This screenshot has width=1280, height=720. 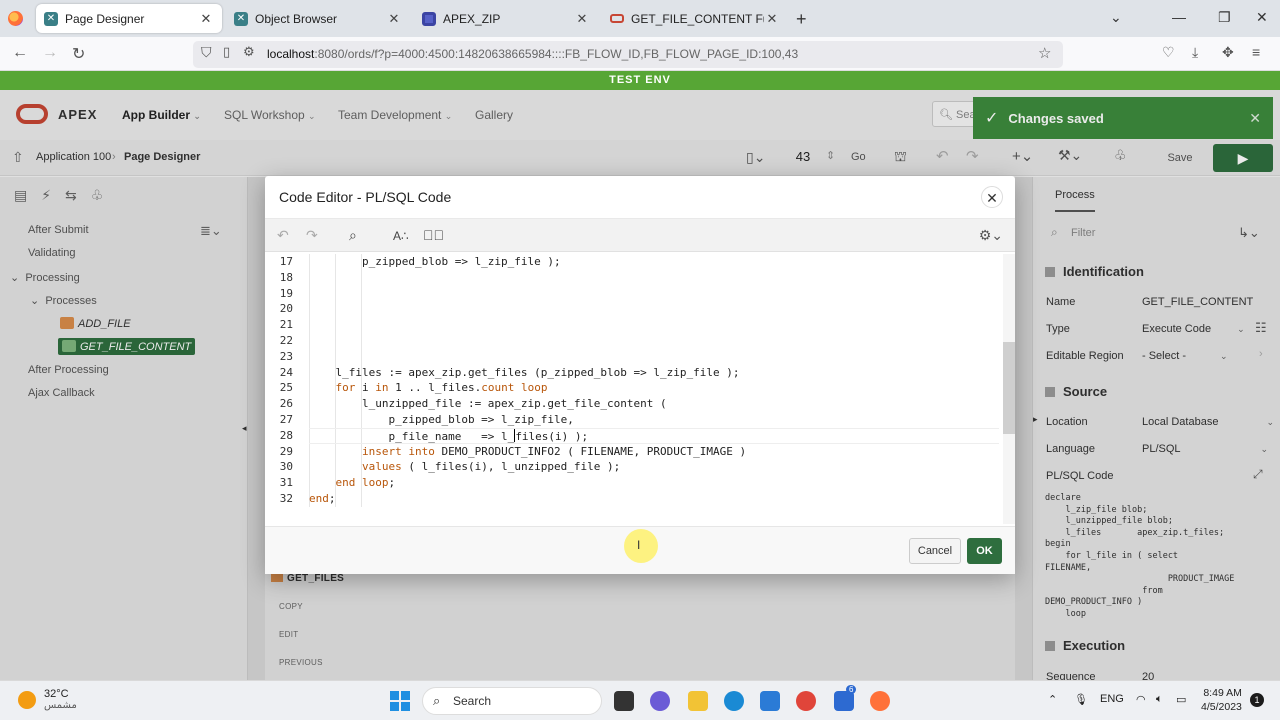 I want to click on text-format-icon: A∴, so click(x=401, y=236).